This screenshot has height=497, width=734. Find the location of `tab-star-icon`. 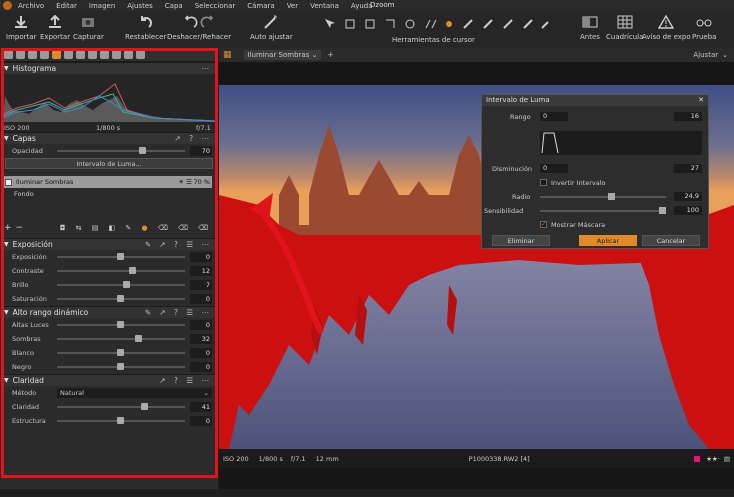

tab-star-icon is located at coordinates (104, 54).